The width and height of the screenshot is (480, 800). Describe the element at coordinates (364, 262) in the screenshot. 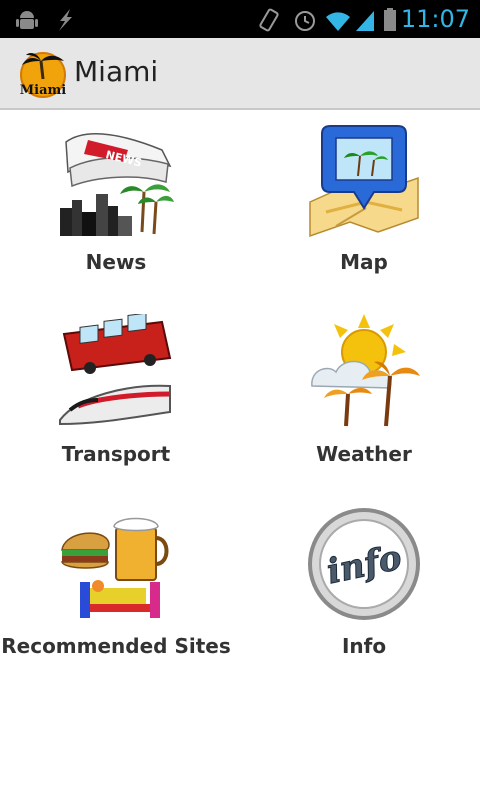

I see `tile-map-label: Map` at that location.